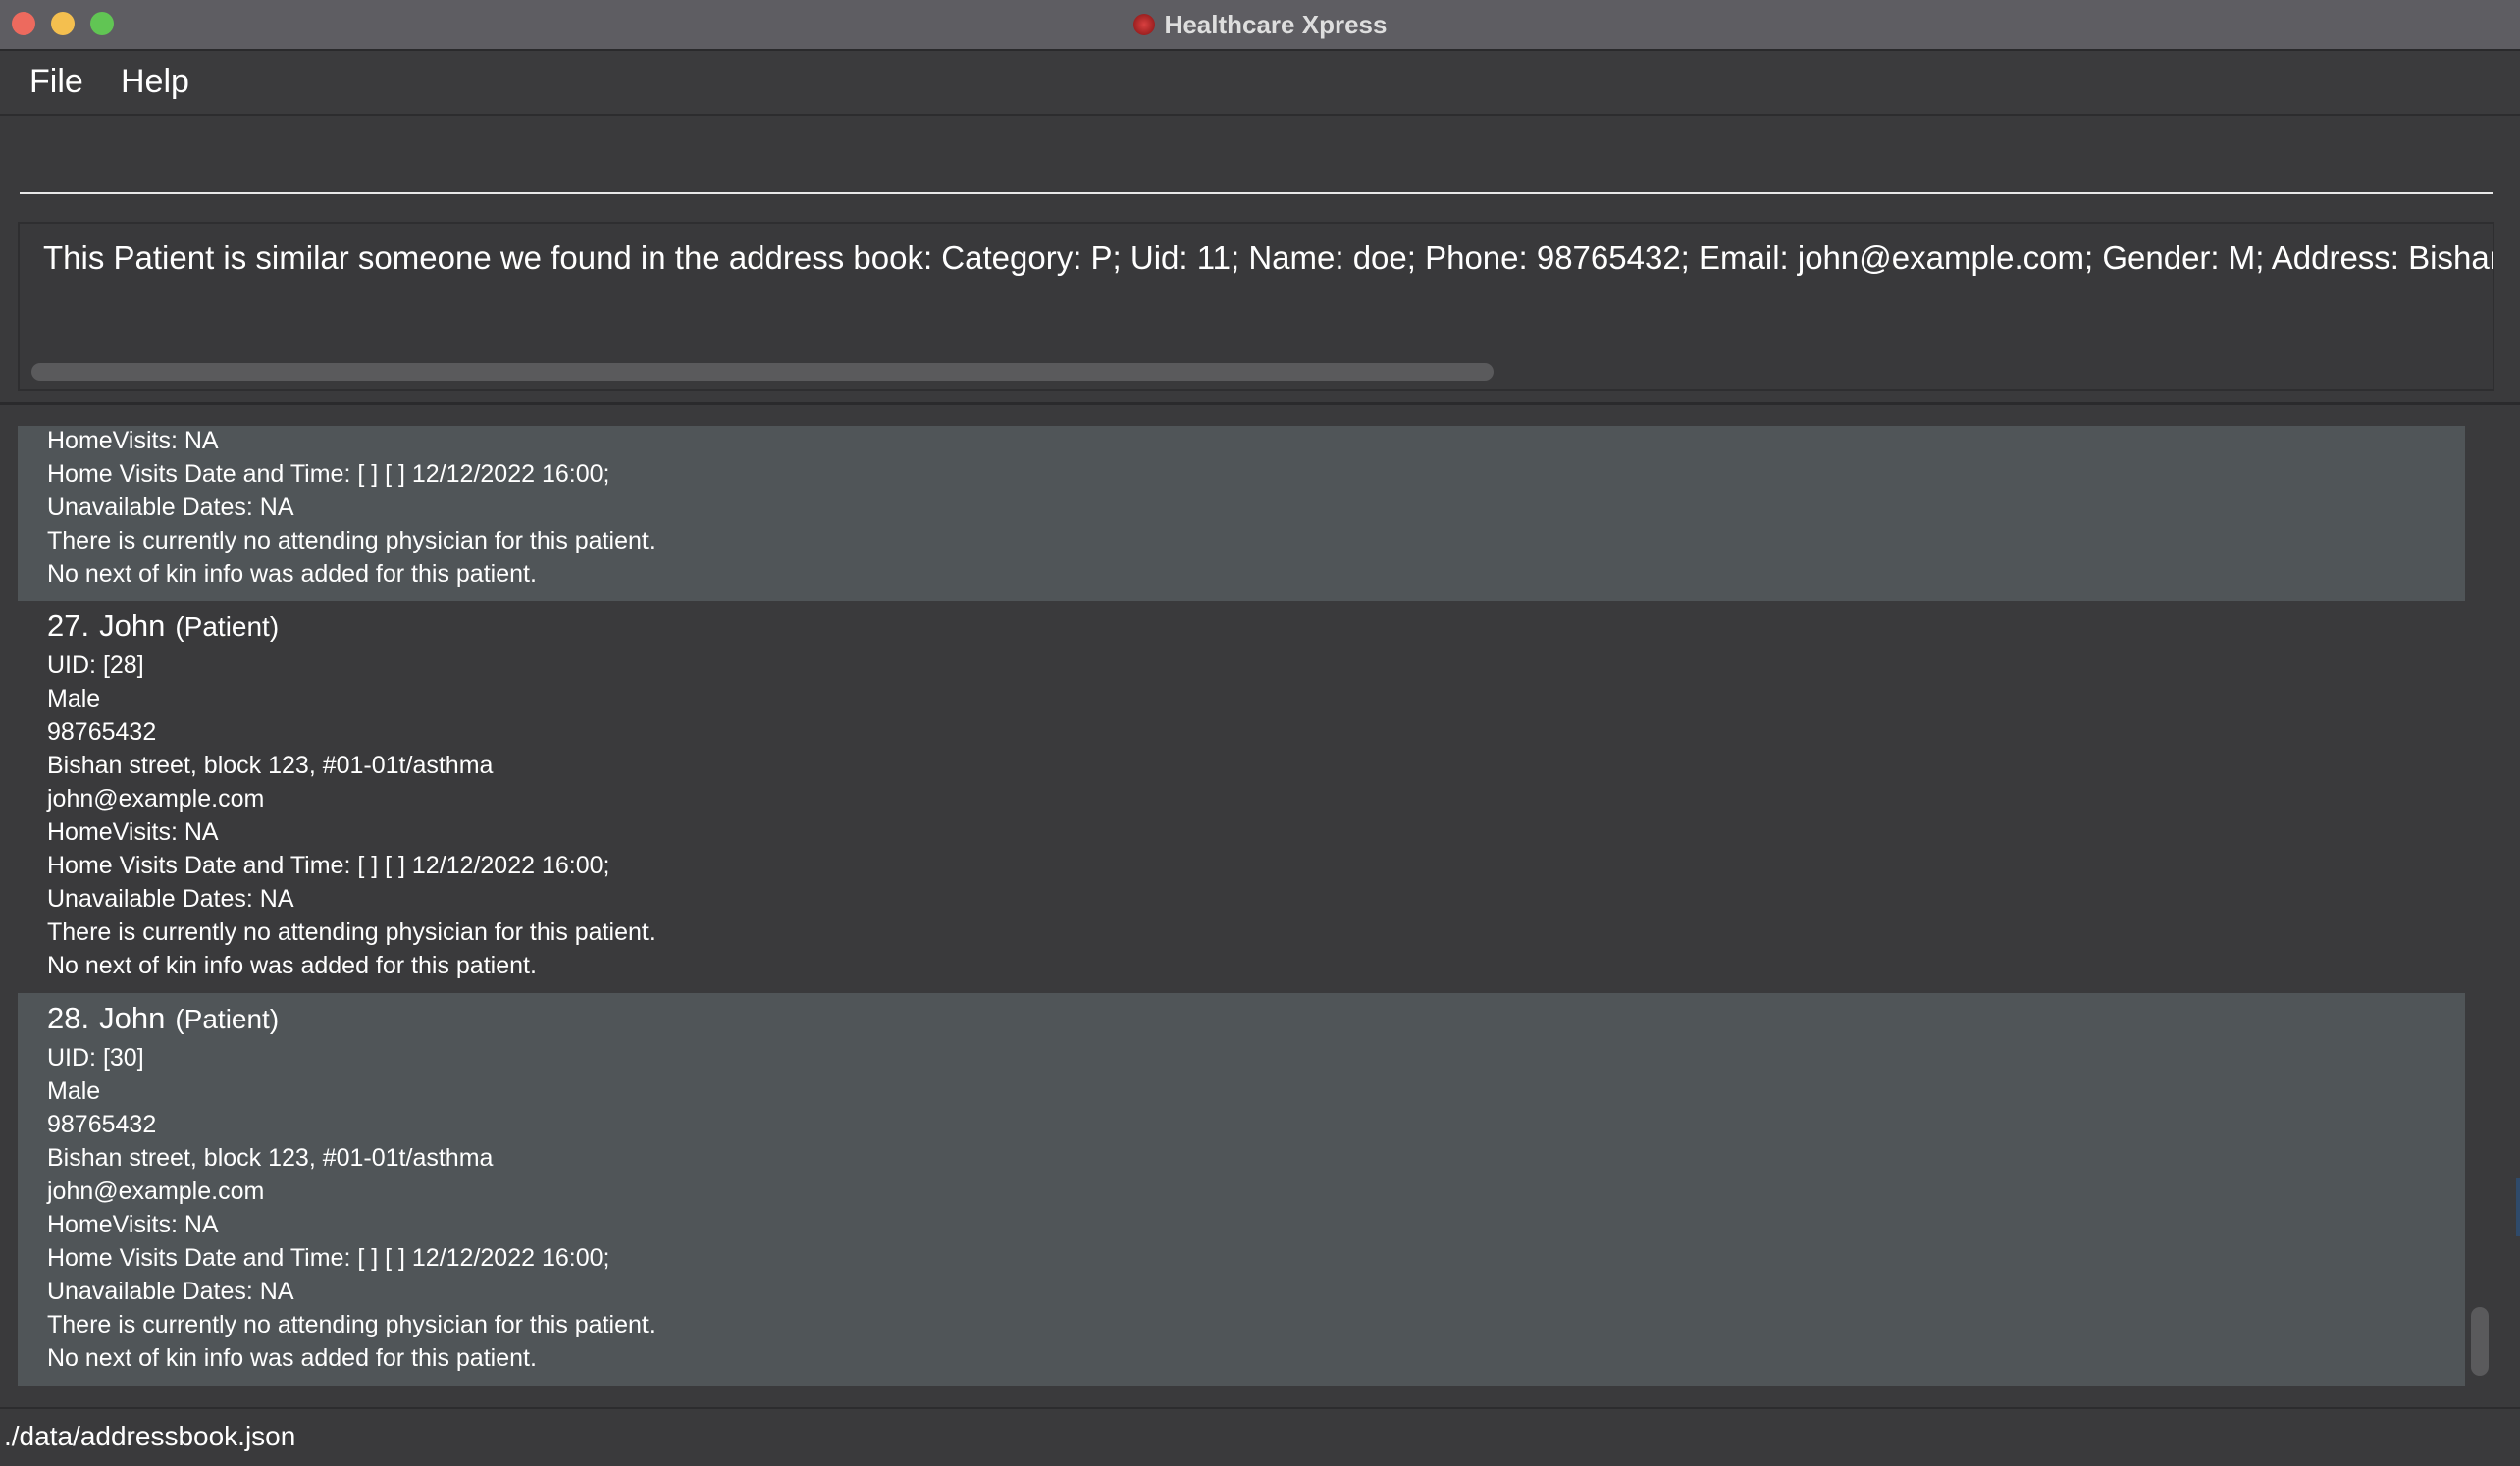 This screenshot has width=2520, height=1466. I want to click on app-icon, so click(1143, 25).